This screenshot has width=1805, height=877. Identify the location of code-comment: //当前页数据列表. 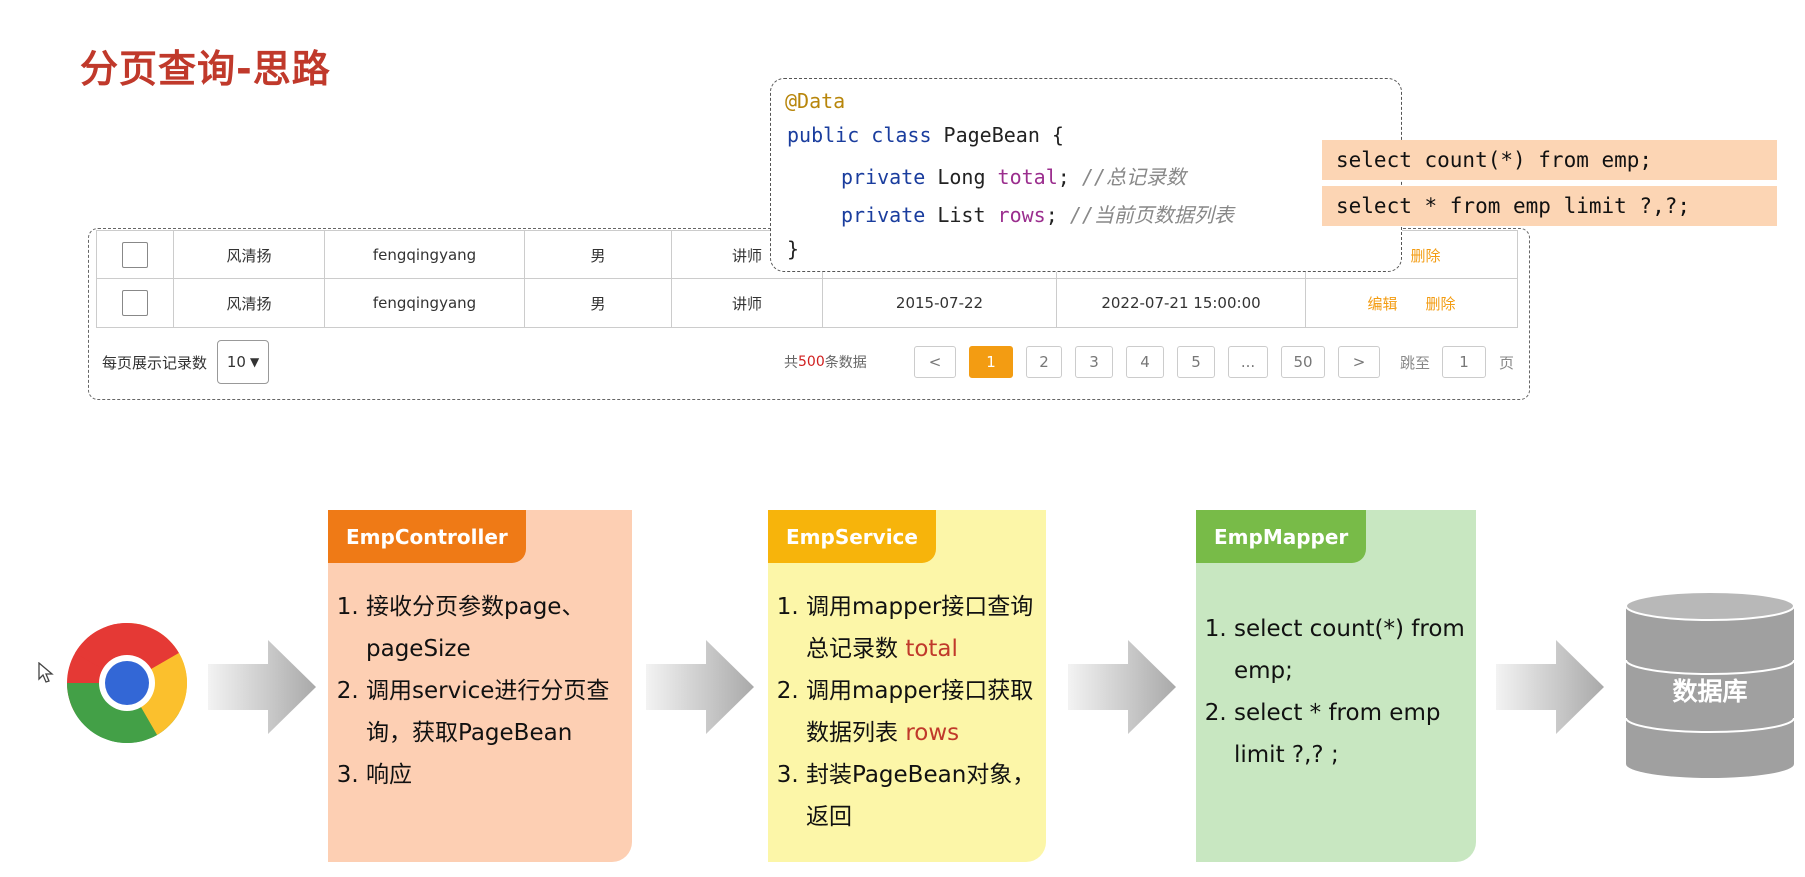
(1151, 215).